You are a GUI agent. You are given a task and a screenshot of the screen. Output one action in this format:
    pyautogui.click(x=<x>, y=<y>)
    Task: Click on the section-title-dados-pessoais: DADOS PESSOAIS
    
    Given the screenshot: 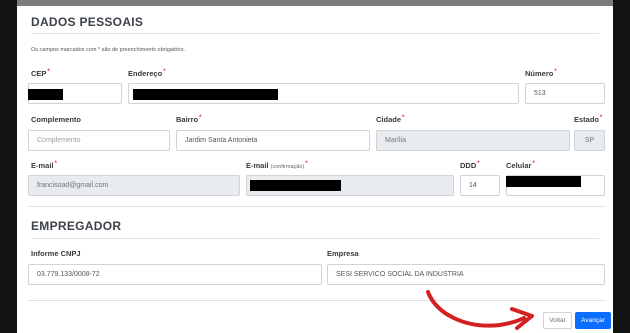 What is the action you would take?
    pyautogui.click(x=87, y=22)
    